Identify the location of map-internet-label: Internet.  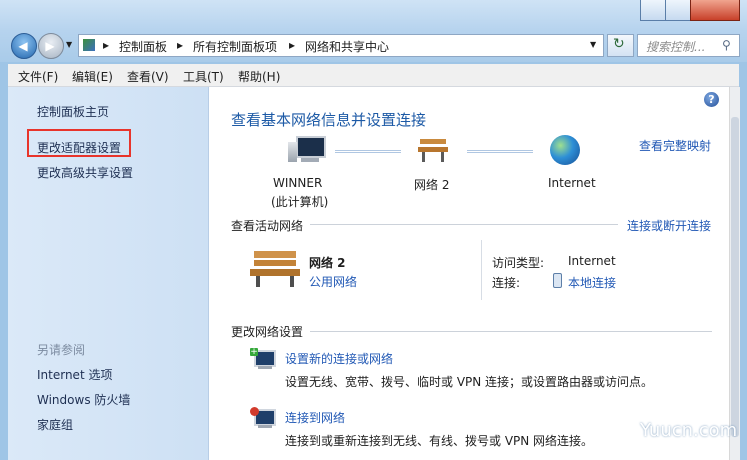
(572, 183).